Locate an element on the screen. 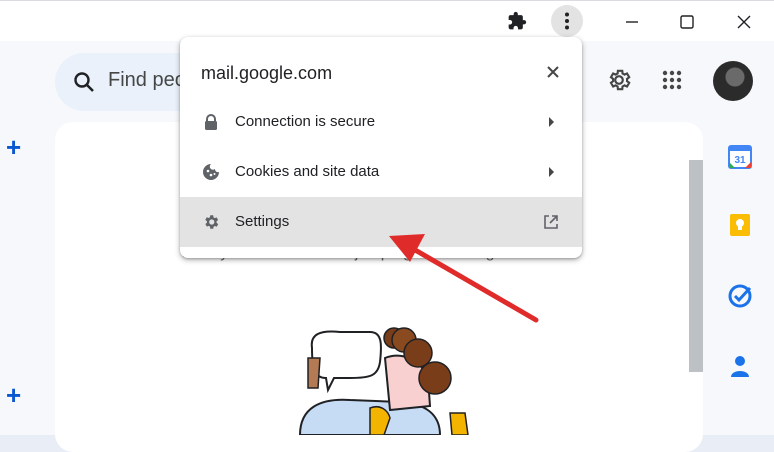 The image size is (774, 452). gear-icon is located at coordinates (620, 80).